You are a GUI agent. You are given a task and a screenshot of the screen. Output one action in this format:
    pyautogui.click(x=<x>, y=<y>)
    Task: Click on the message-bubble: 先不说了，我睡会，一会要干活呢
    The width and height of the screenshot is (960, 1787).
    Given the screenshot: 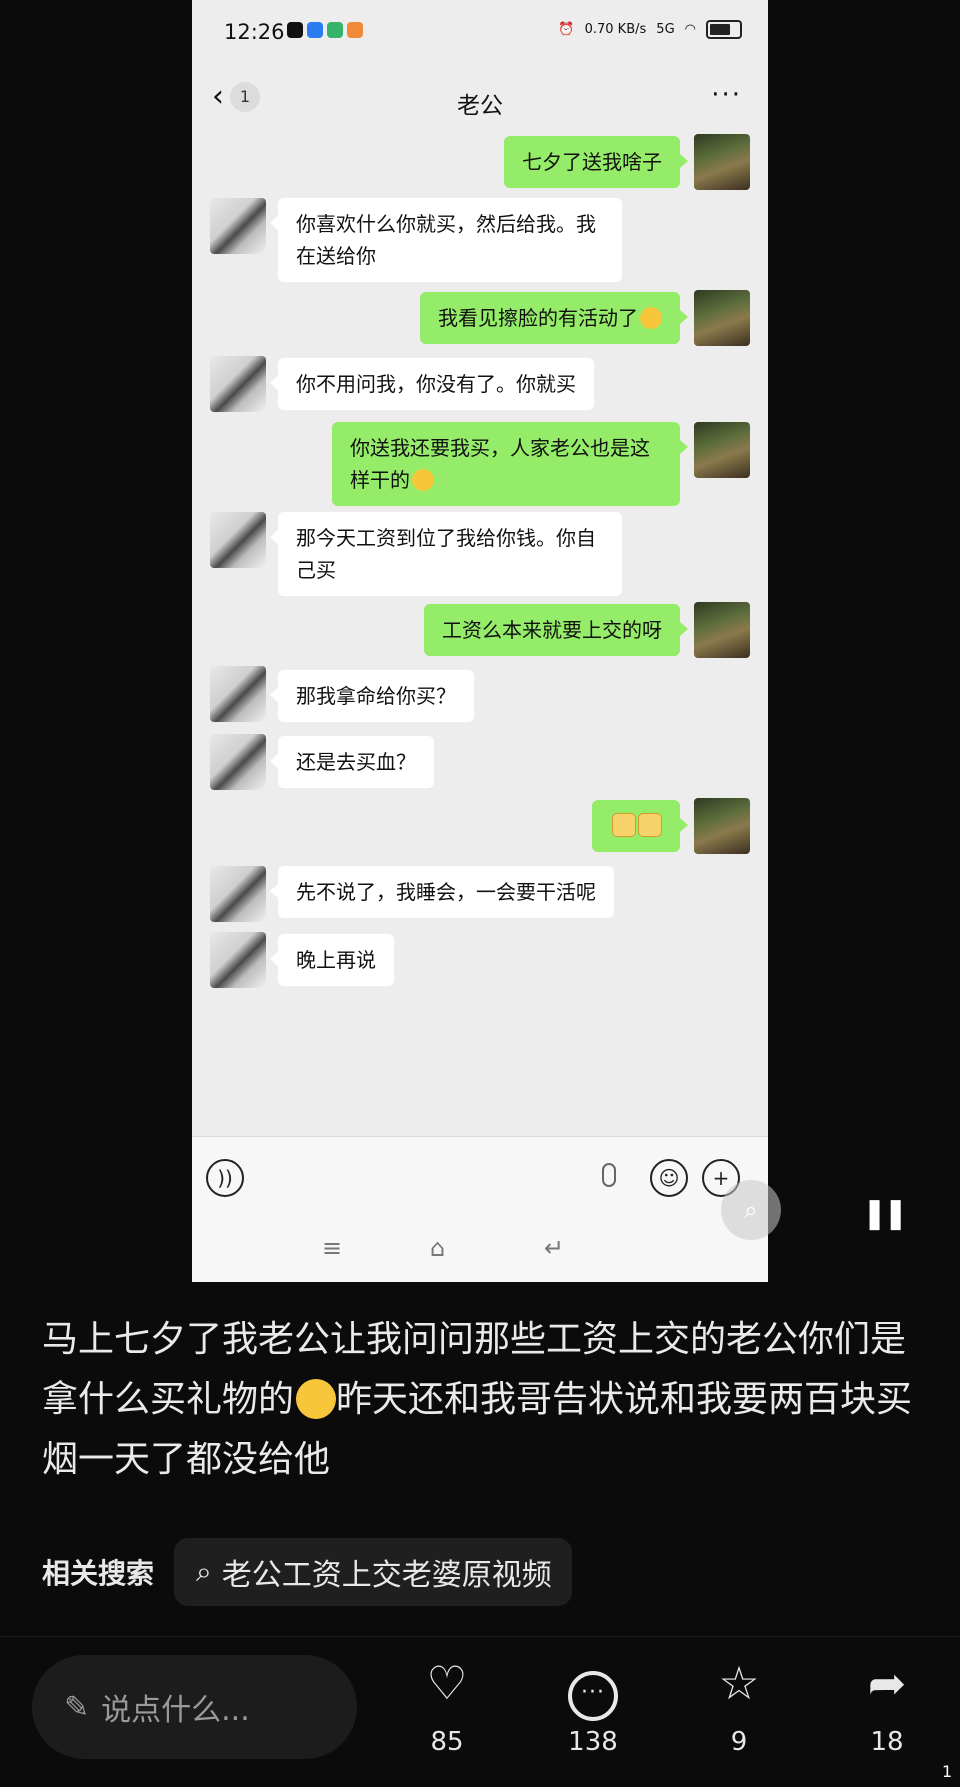 What is the action you would take?
    pyautogui.click(x=442, y=892)
    